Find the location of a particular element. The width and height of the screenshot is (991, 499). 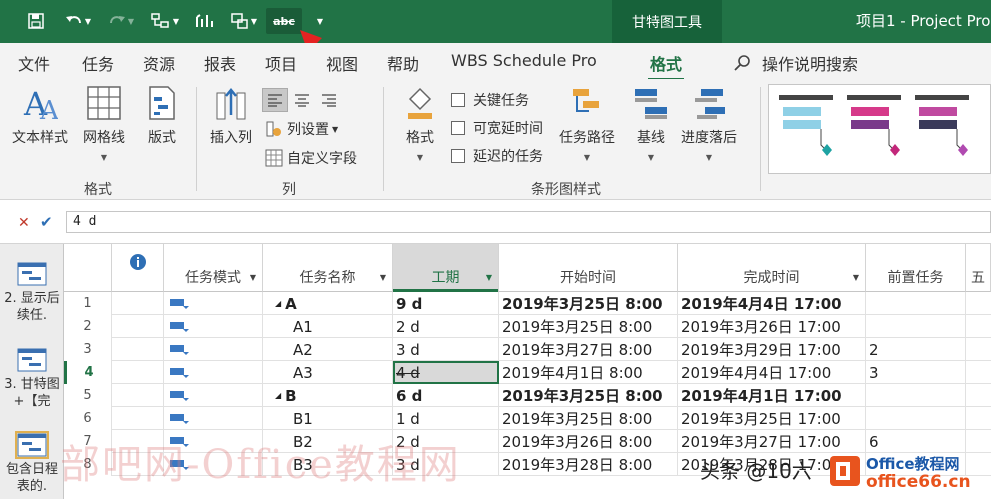

duration-cell: 4 d is located at coordinates (446, 372).